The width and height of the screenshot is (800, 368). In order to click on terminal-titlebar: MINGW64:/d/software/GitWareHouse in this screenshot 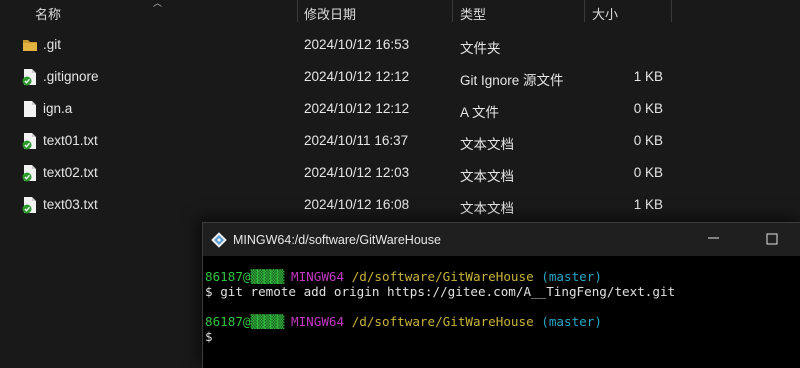, I will do `click(501, 239)`.